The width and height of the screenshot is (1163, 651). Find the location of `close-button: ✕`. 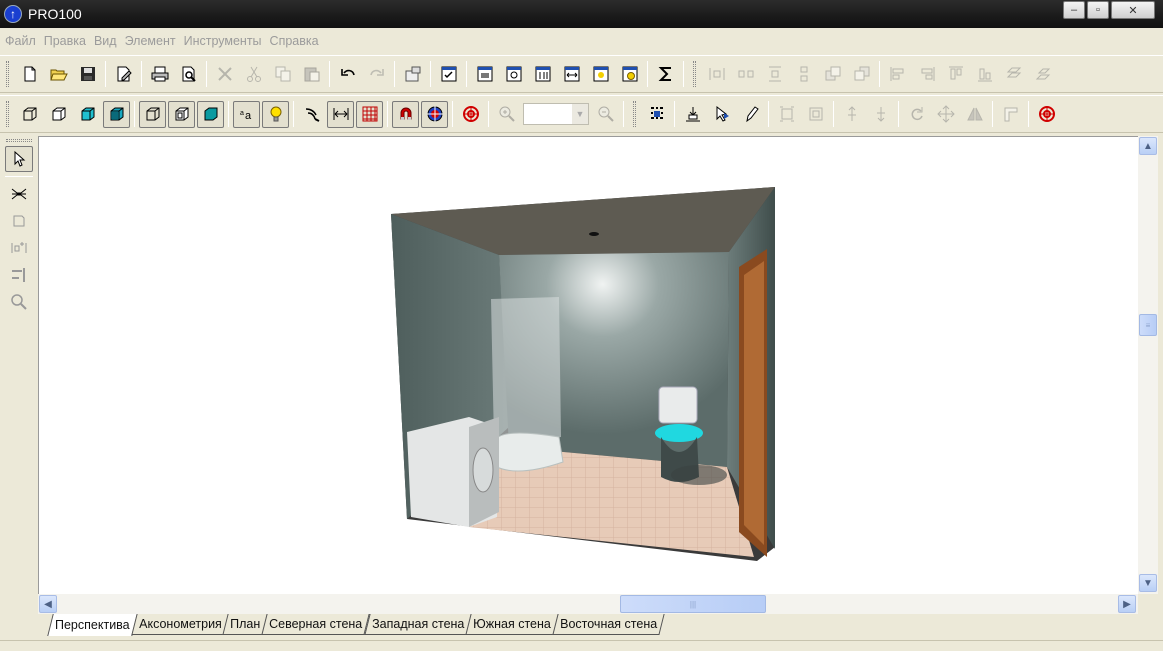

close-button: ✕ is located at coordinates (1133, 10).